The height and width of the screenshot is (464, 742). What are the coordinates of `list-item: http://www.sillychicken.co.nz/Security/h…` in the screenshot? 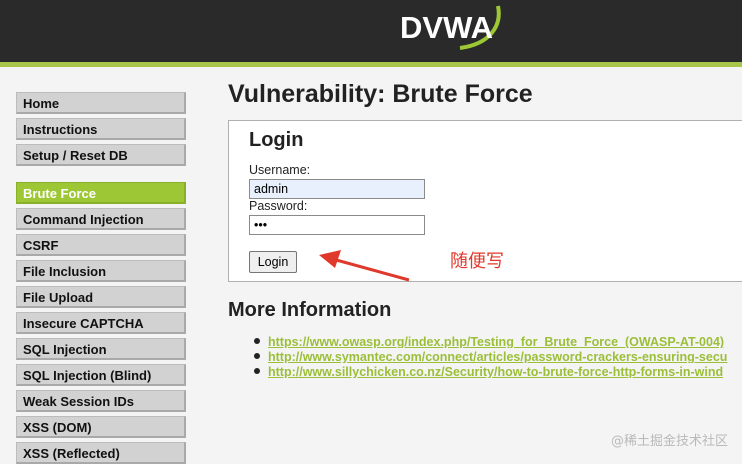 It's located at (497, 370).